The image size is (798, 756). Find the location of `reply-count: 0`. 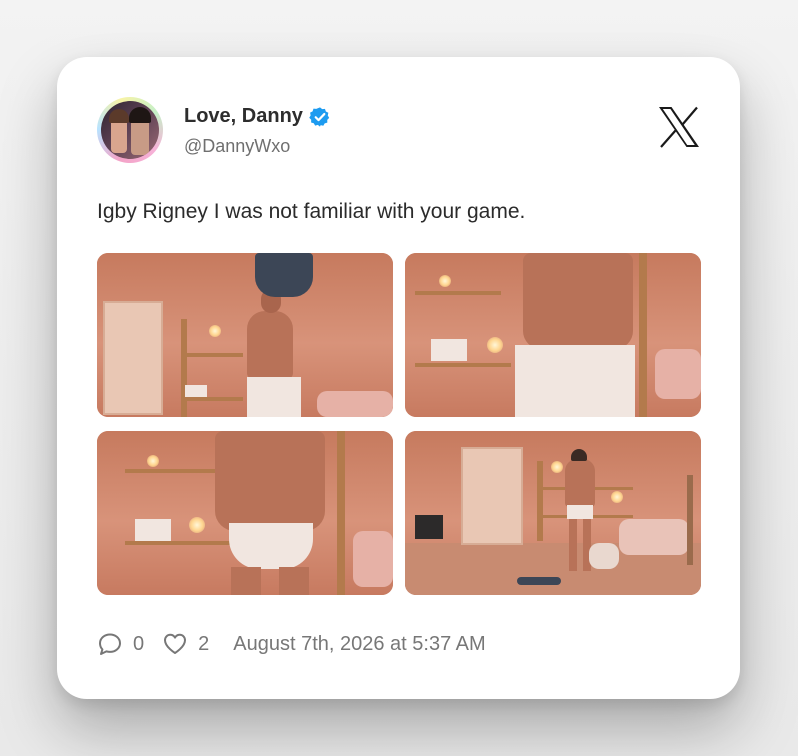

reply-count: 0 is located at coordinates (139, 643).